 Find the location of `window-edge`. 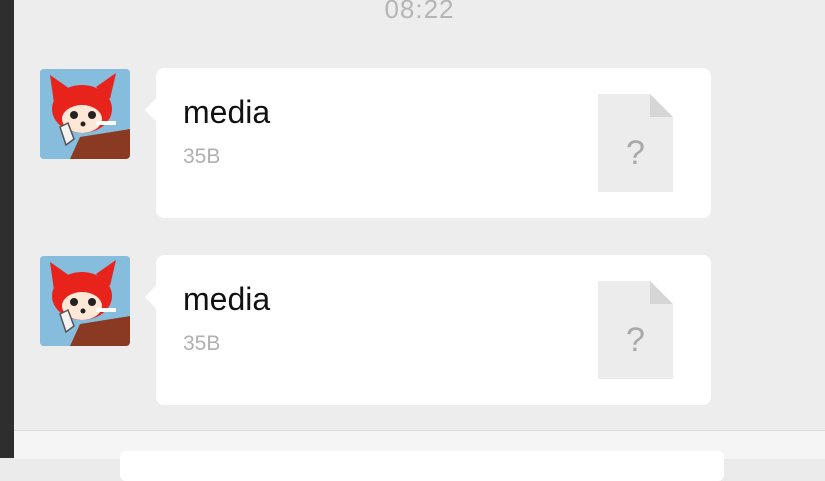

window-edge is located at coordinates (7, 229).